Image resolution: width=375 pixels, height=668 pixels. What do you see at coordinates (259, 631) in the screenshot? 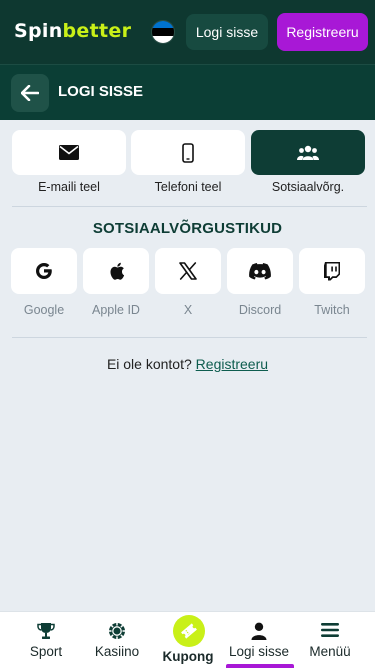
I see `user-icon` at bounding box center [259, 631].